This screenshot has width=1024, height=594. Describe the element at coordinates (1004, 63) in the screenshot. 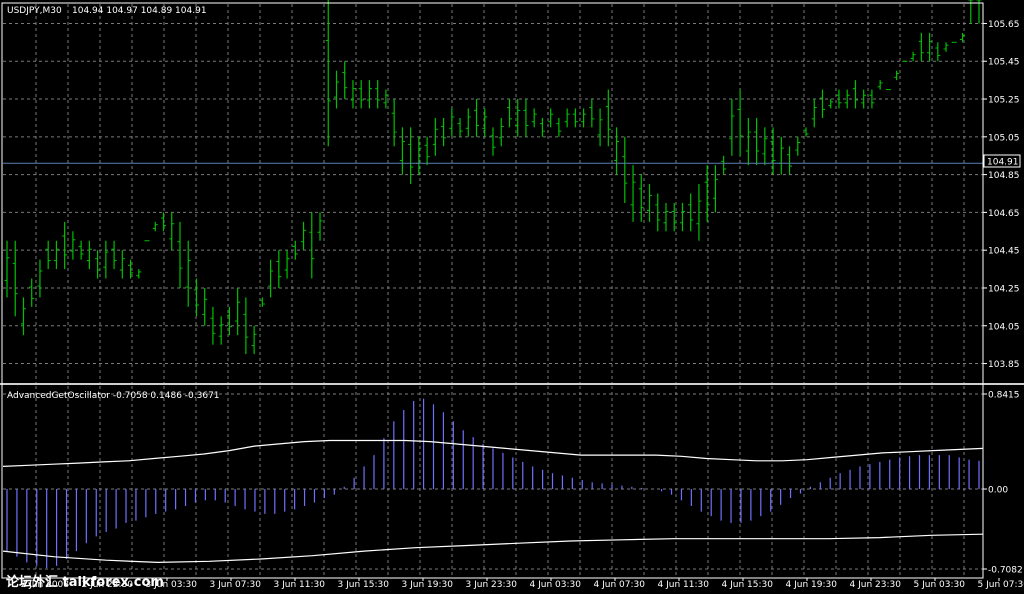

I see `price-axis-label: 105.45` at that location.